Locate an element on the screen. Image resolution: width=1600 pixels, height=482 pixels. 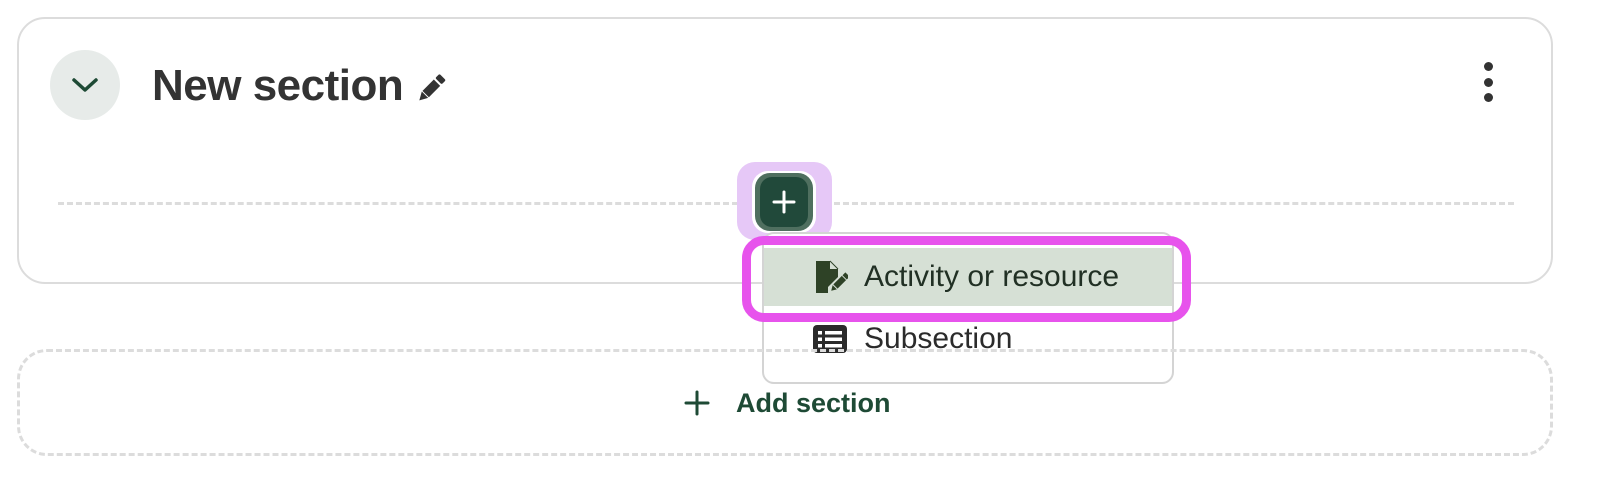
add-section-label: Add section is located at coordinates (813, 403).